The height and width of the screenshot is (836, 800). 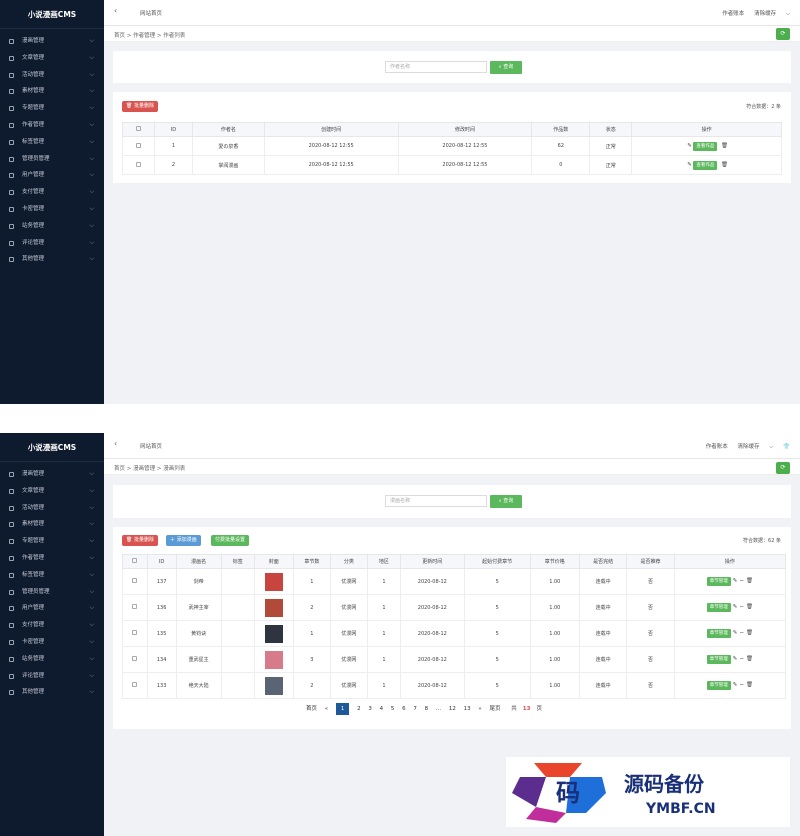 I want to click on page-link: 3, so click(x=370, y=709).